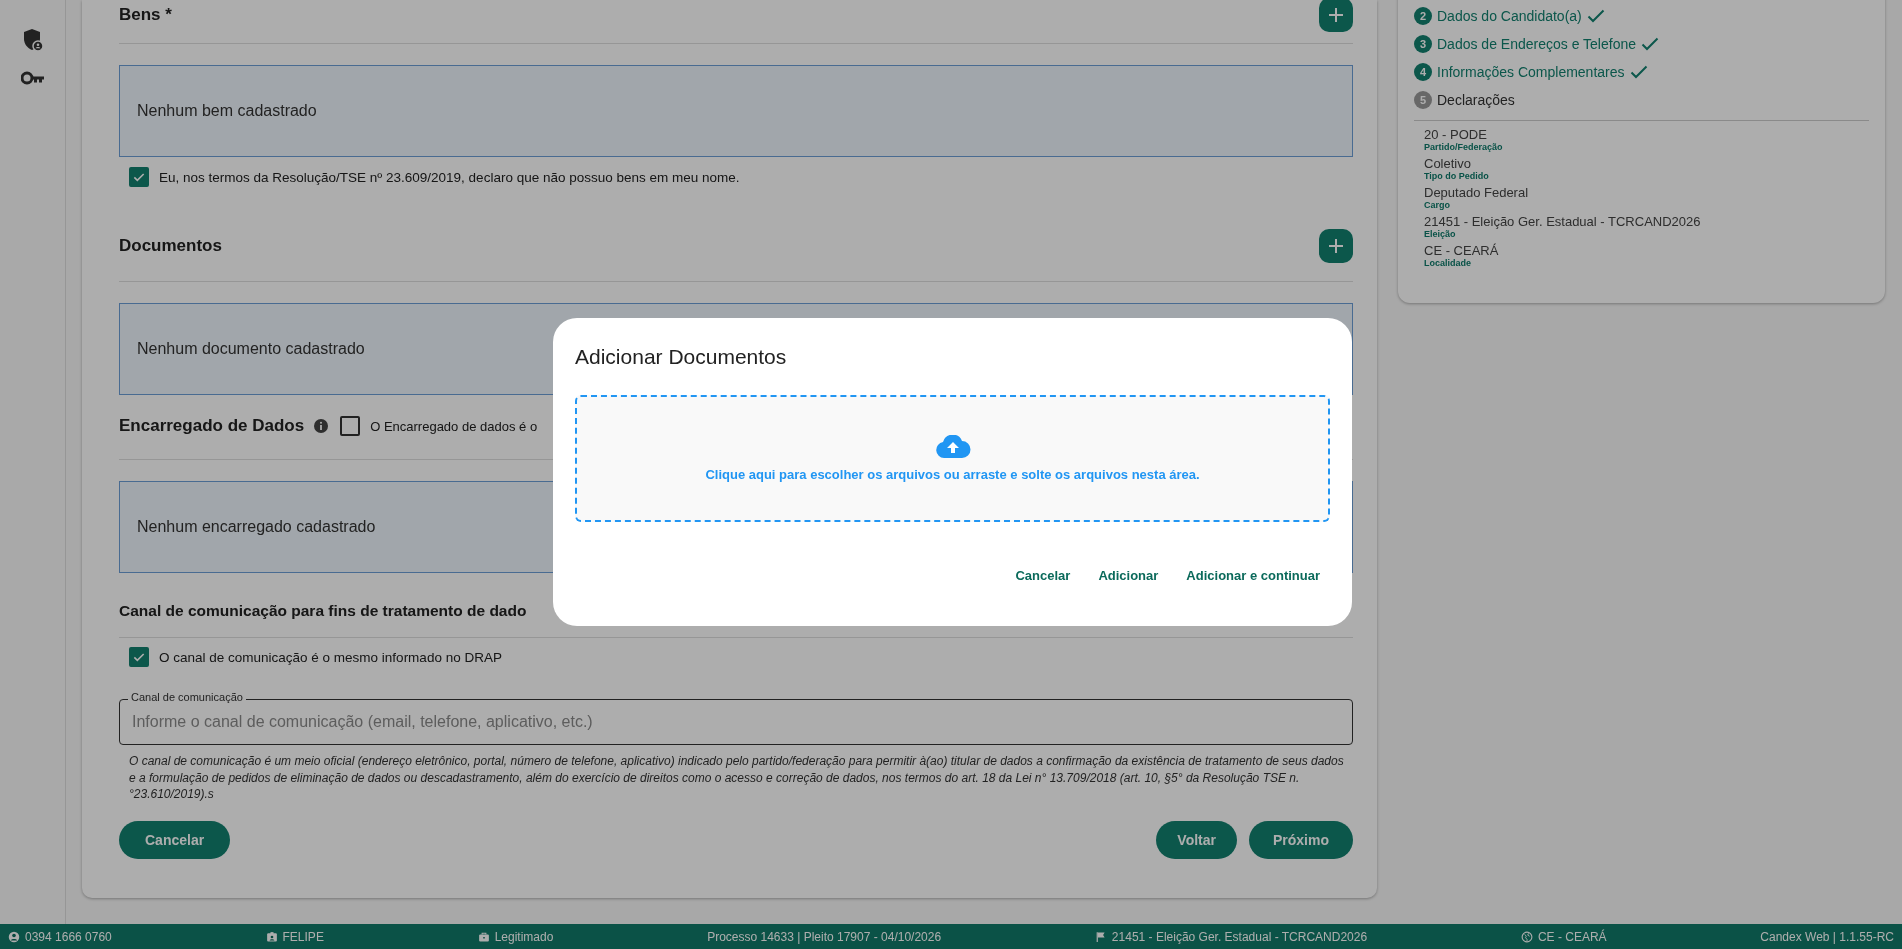  I want to click on empty-message: Nenhum documento cadastrado, so click(251, 349).